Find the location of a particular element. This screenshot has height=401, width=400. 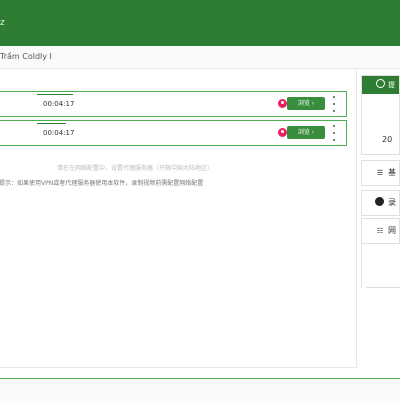

dark-circle-icon is located at coordinates (379, 201).